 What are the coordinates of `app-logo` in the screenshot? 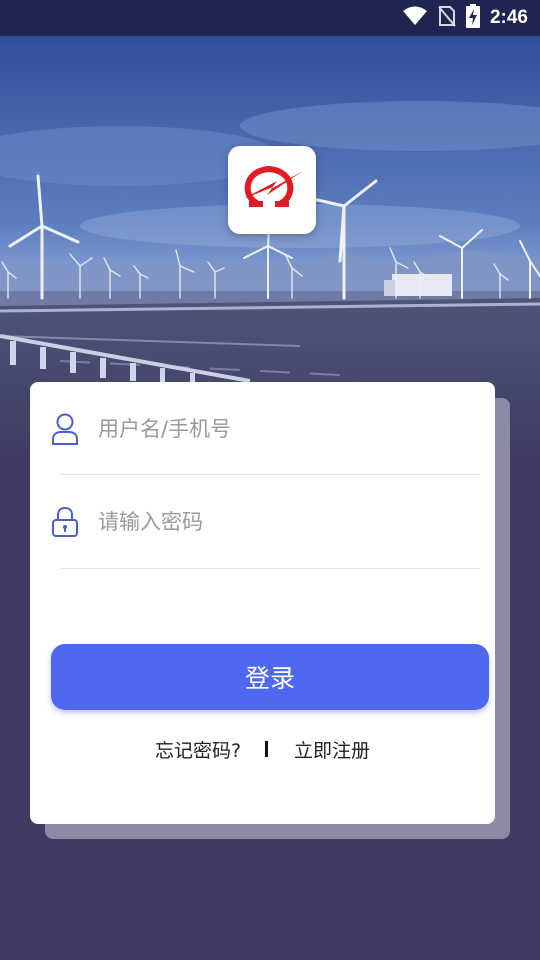 It's located at (272, 190).